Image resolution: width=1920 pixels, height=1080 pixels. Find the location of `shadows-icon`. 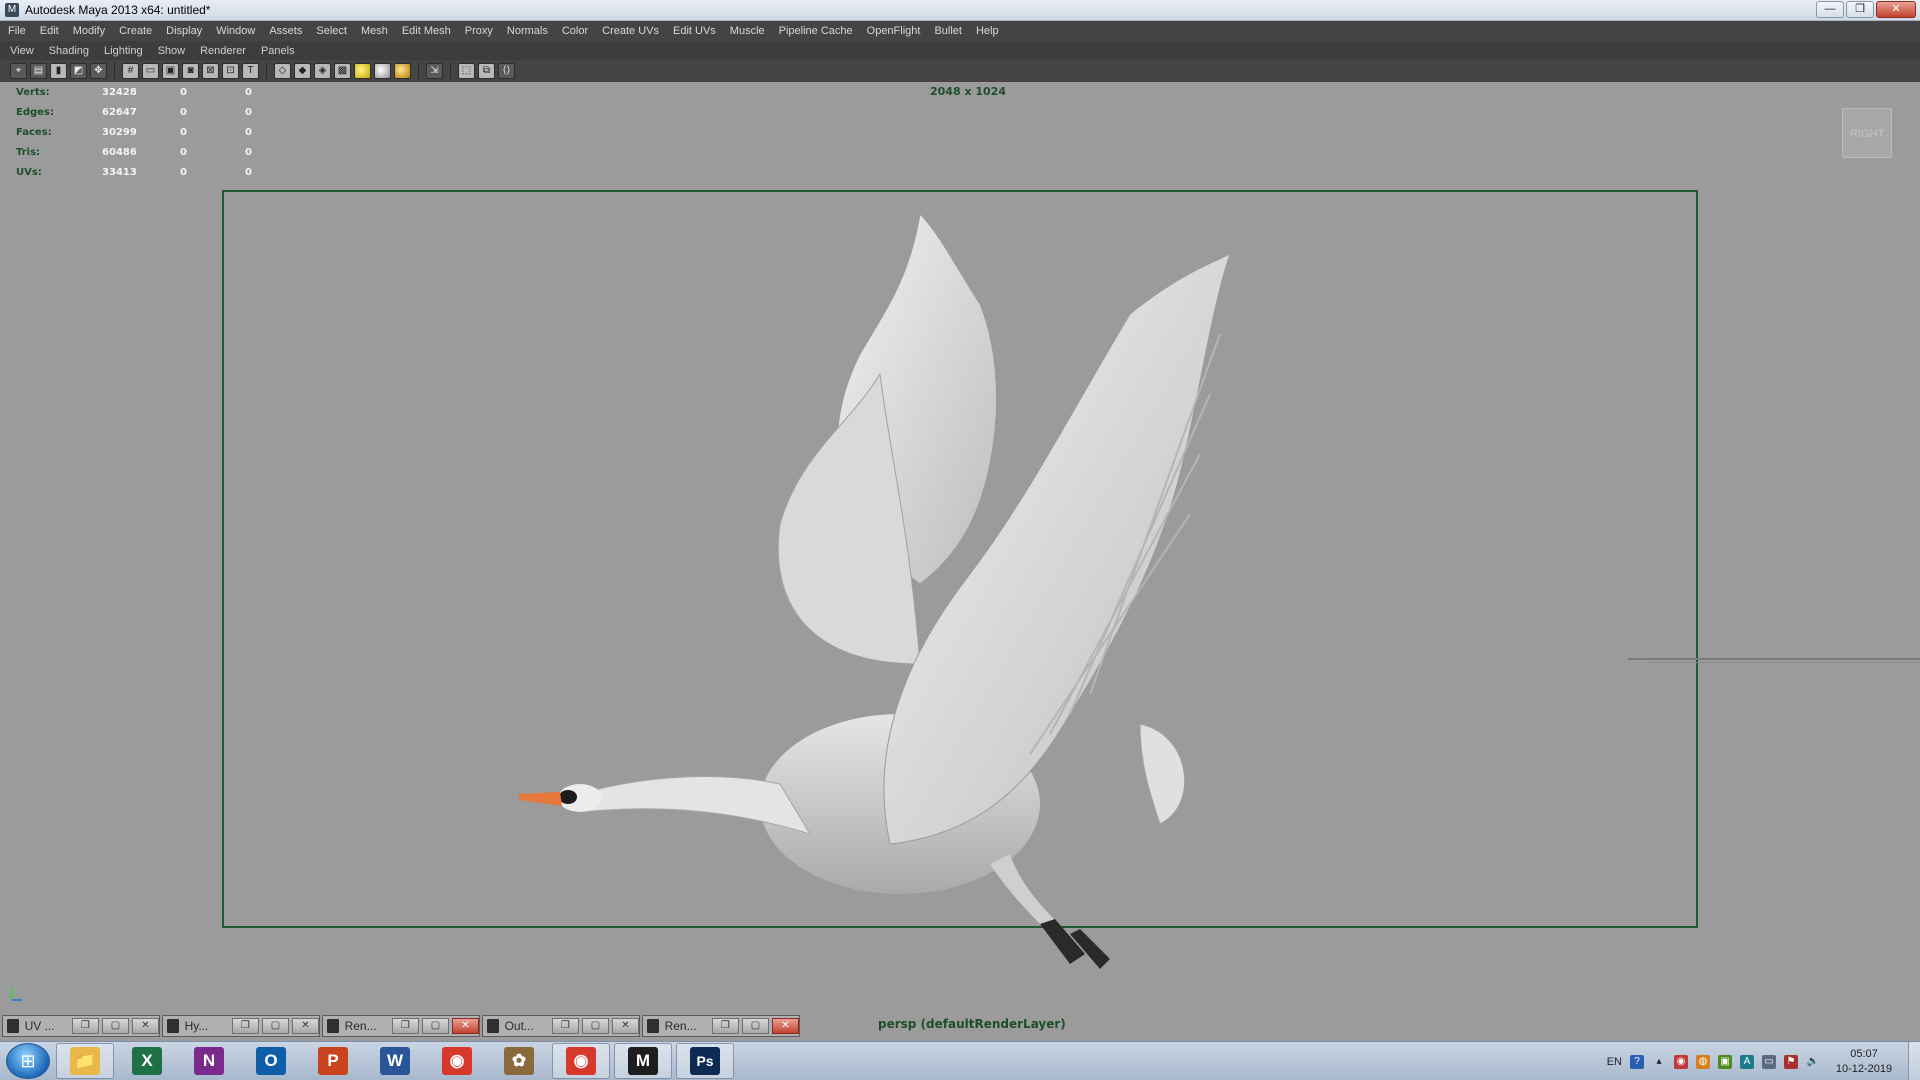

shadows-icon is located at coordinates (402, 71).